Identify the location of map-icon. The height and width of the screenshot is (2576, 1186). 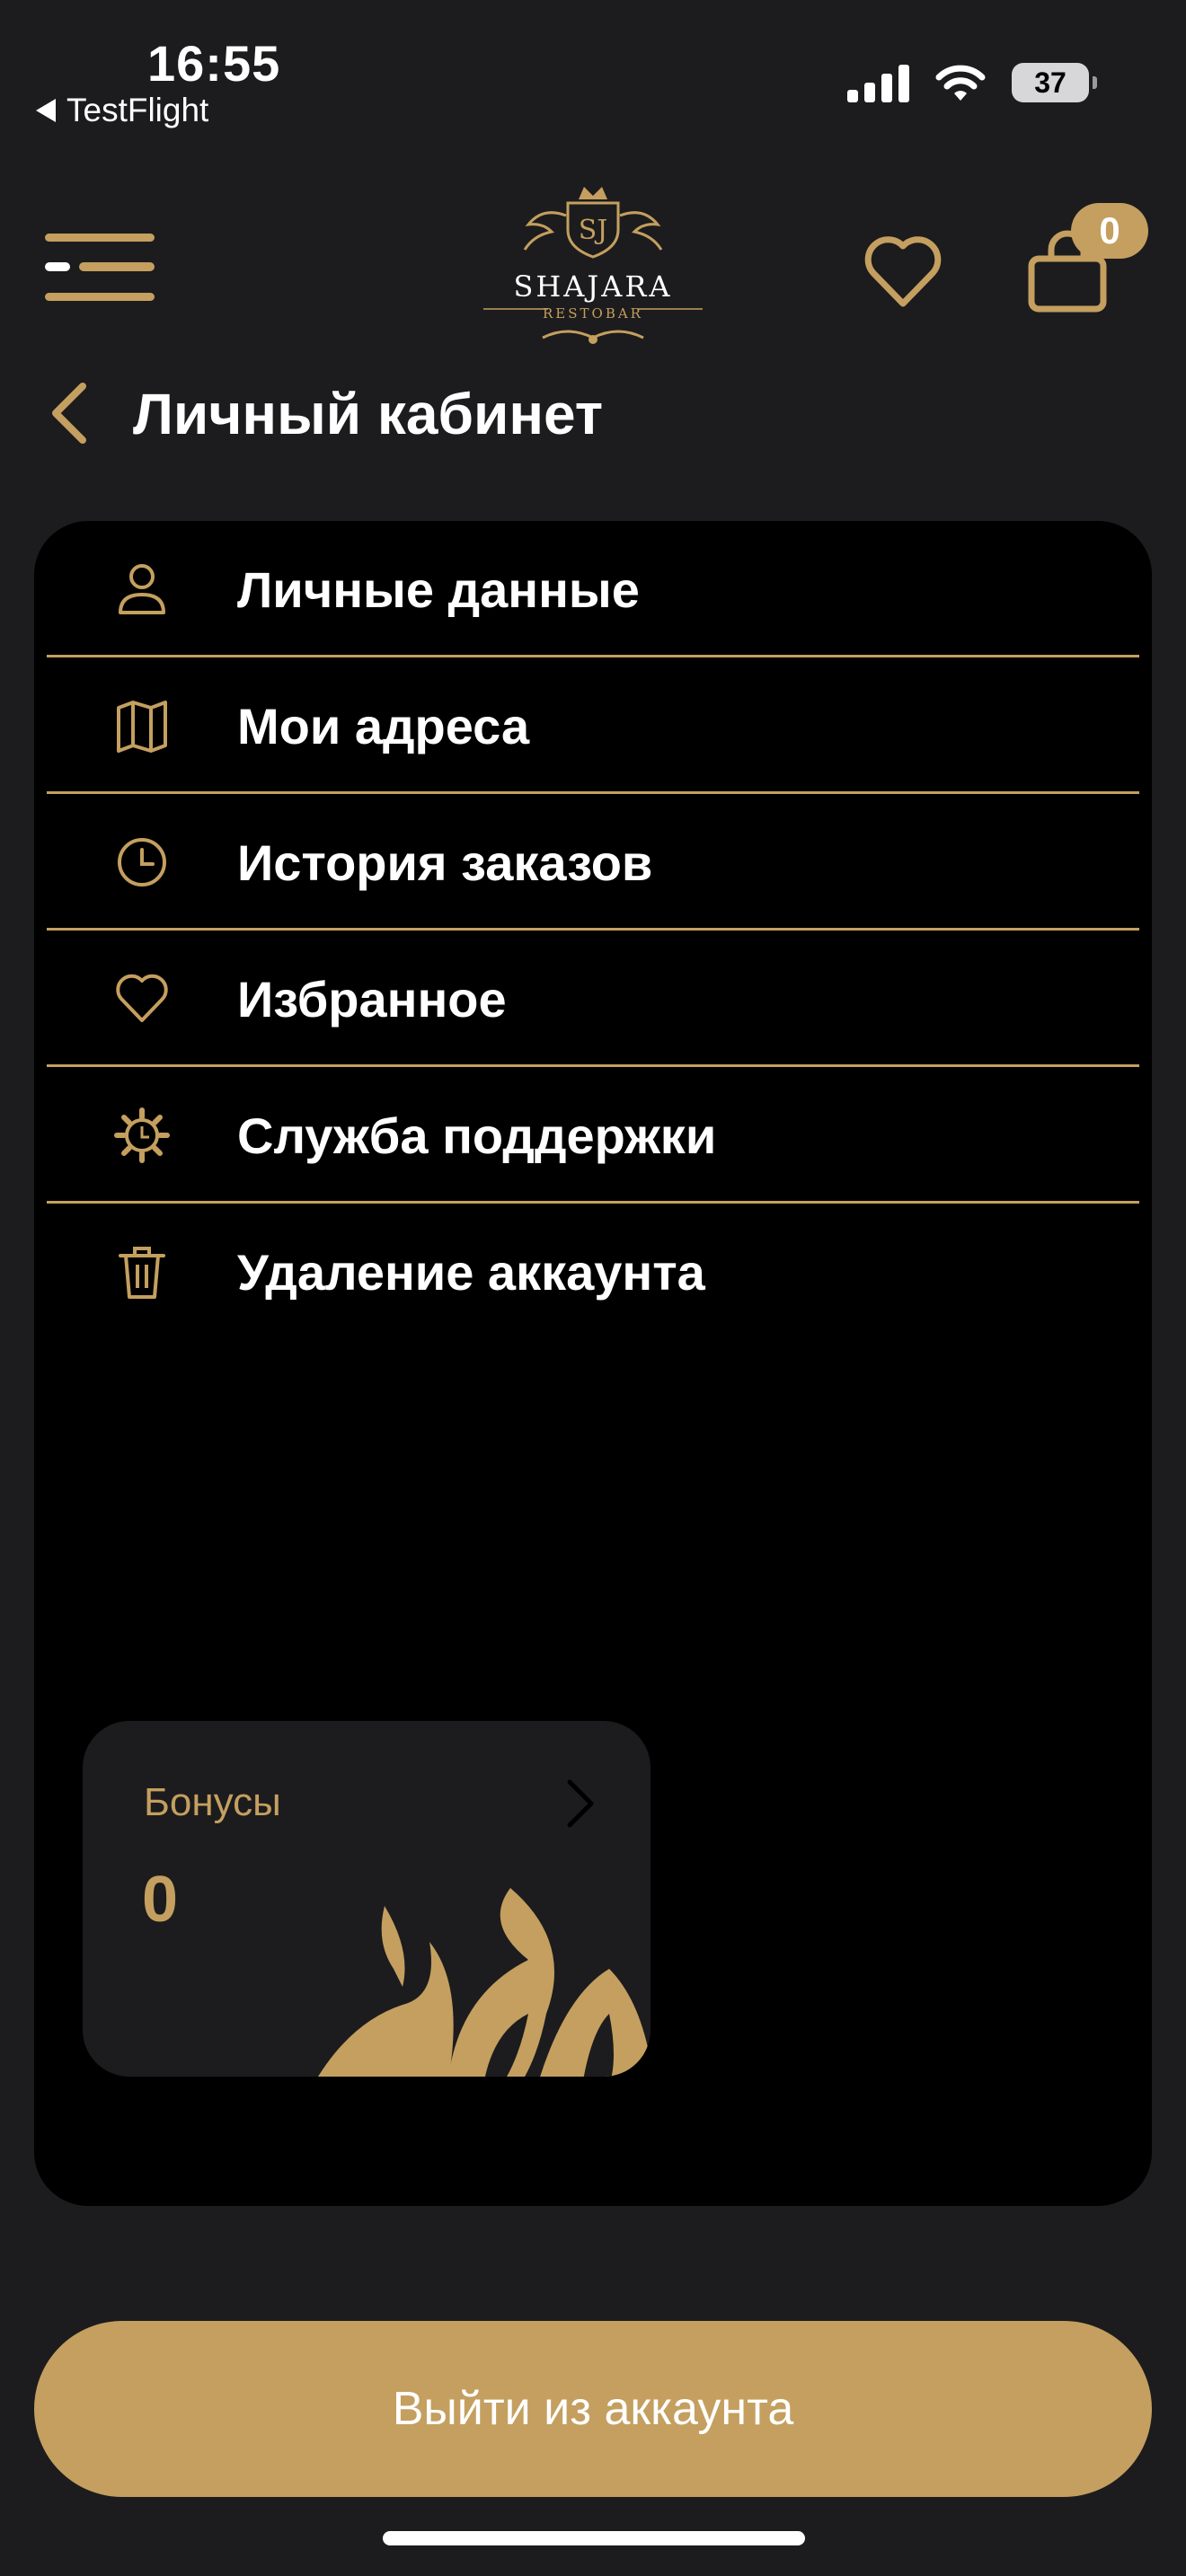
(142, 727).